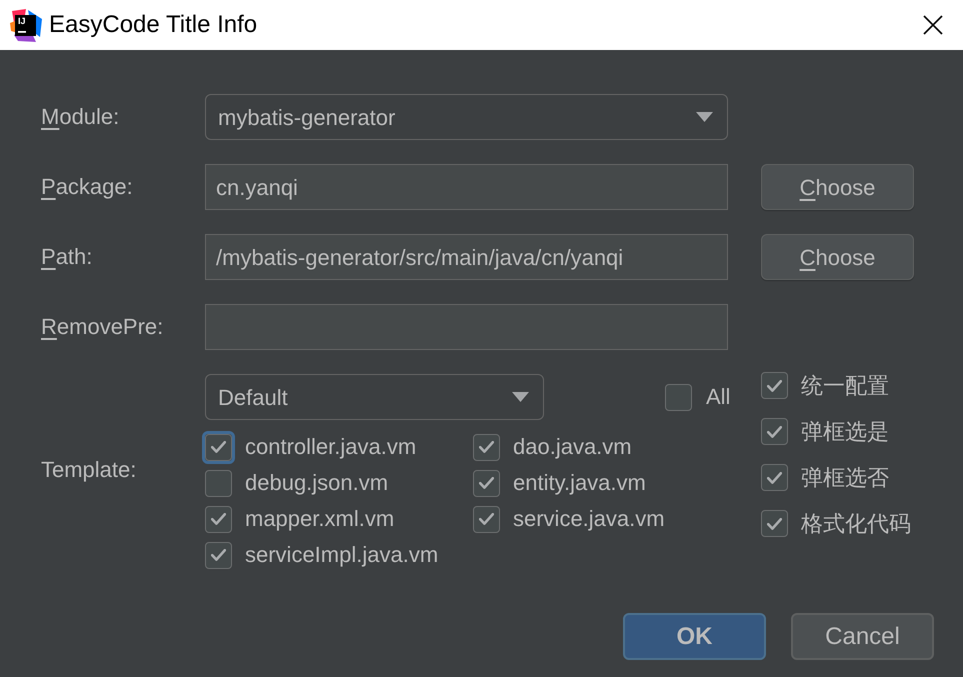 The height and width of the screenshot is (677, 963). Describe the element at coordinates (845, 478) in the screenshot. I see `checkbox-label: 弹框选否` at that location.